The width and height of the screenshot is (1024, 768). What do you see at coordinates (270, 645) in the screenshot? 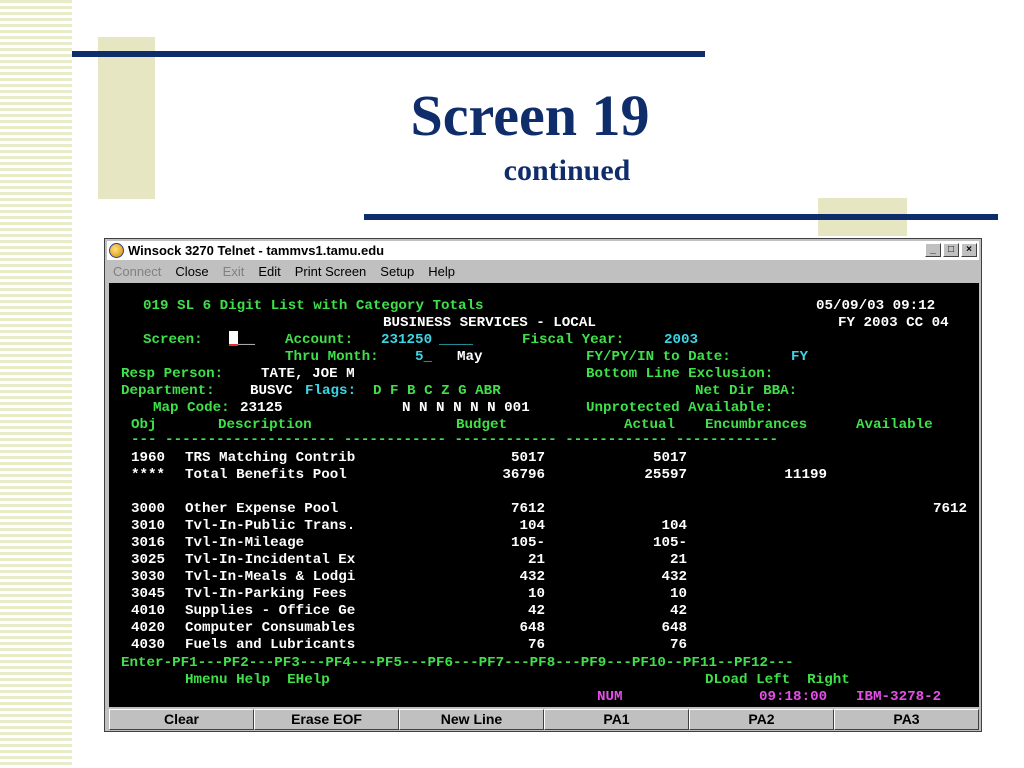
I see `cell-desc: Fuels and Lubricants` at bounding box center [270, 645].